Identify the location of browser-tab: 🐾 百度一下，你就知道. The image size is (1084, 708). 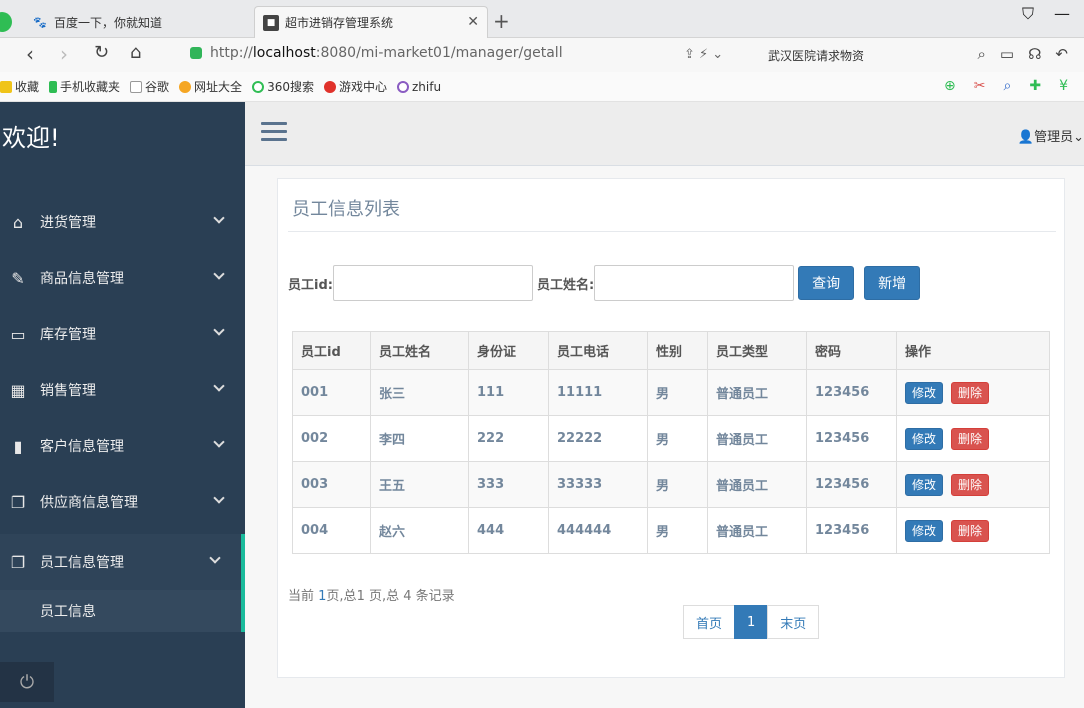
(136, 22).